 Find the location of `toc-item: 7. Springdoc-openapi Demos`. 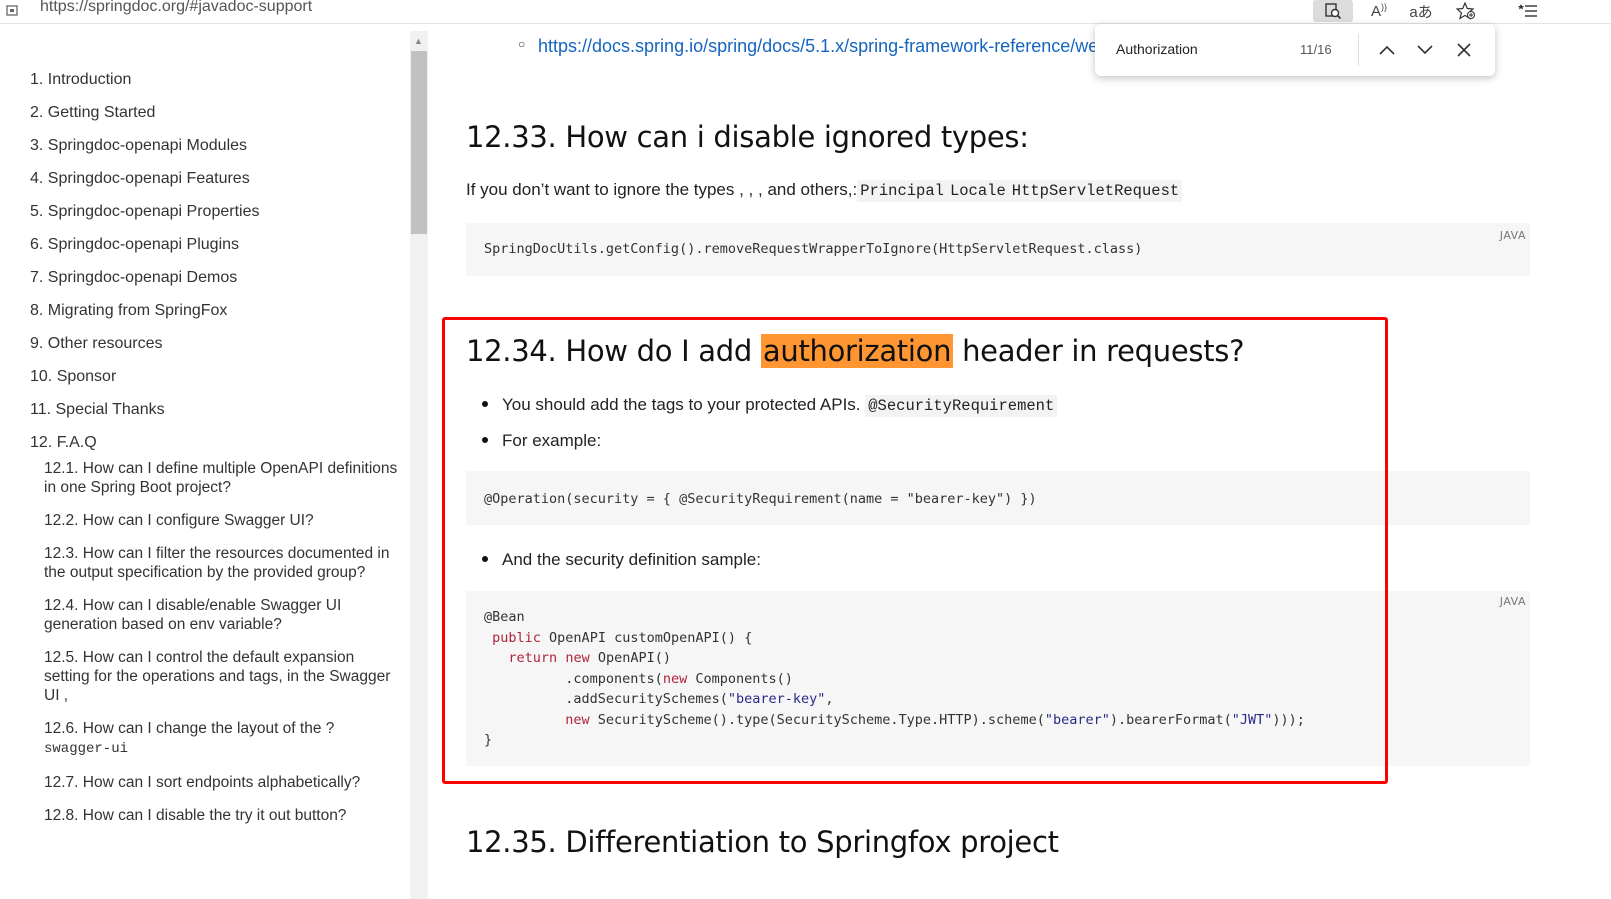

toc-item: 7. Springdoc-openapi Demos is located at coordinates (215, 283).